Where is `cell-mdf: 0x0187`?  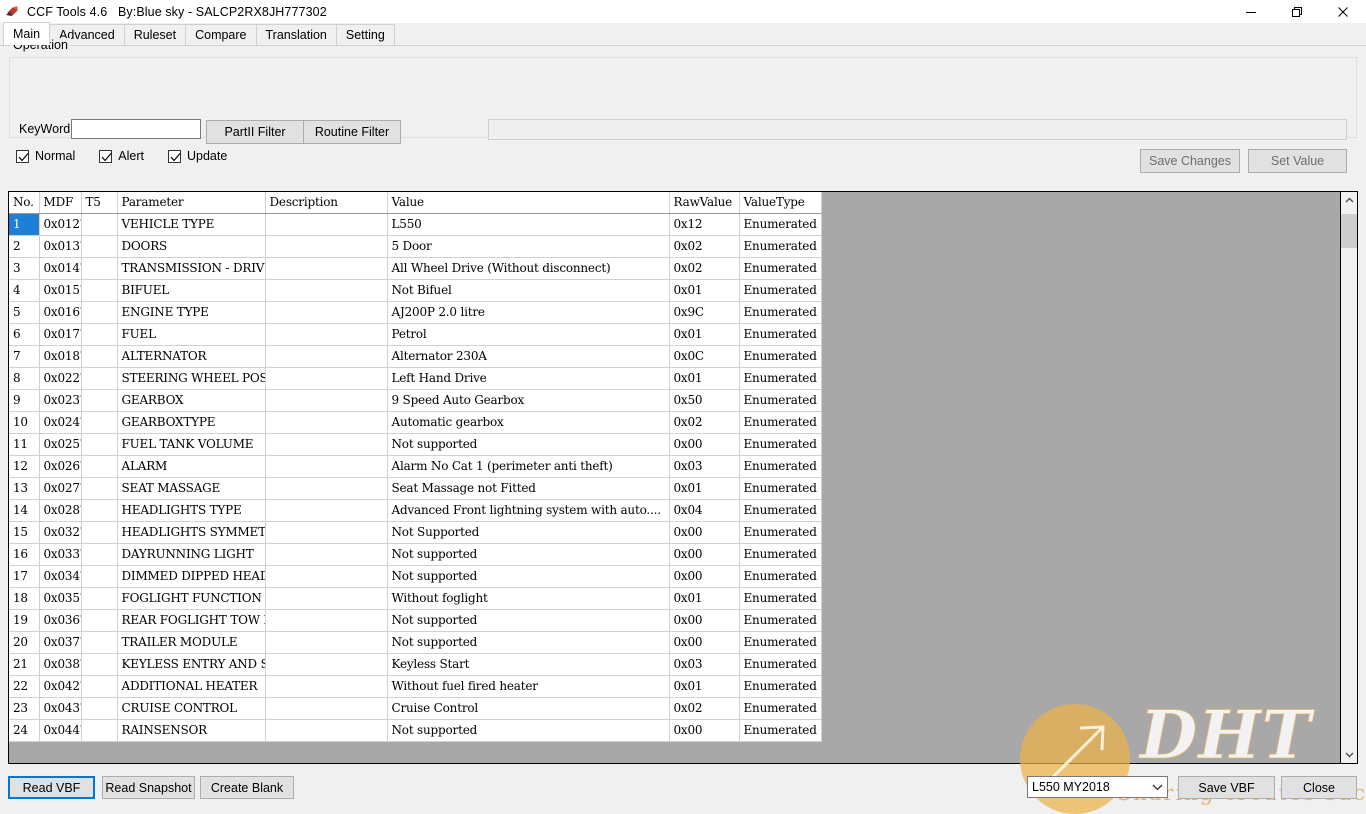 cell-mdf: 0x0187 is located at coordinates (60, 356).